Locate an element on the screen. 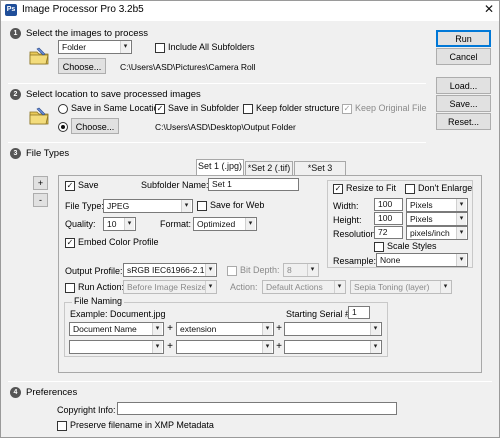  source-type-select: Folder ▾ is located at coordinates (95, 47).